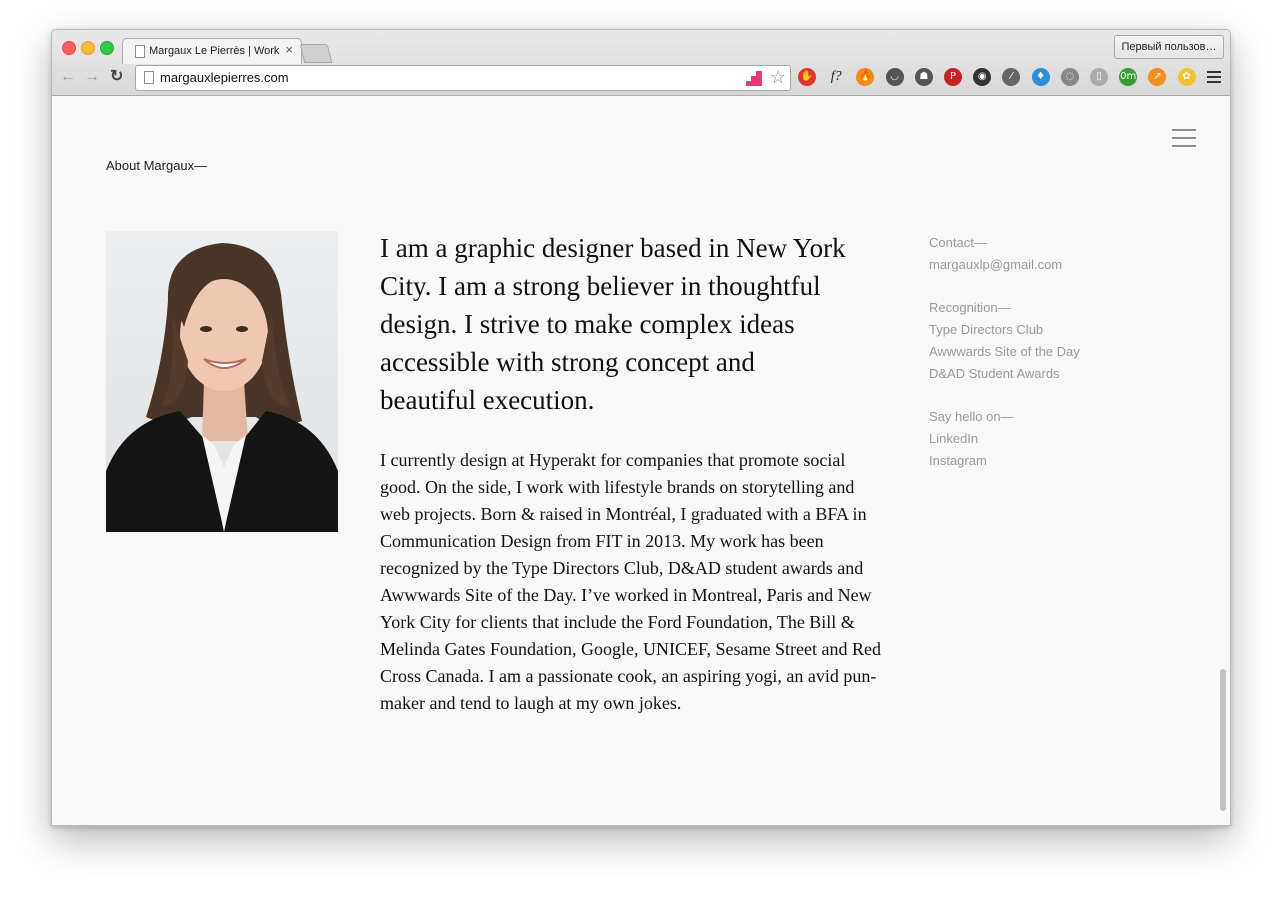 The image size is (1280, 897). Describe the element at coordinates (1186, 77) in the screenshot. I see `puzzle-ext-icon: ✿` at that location.